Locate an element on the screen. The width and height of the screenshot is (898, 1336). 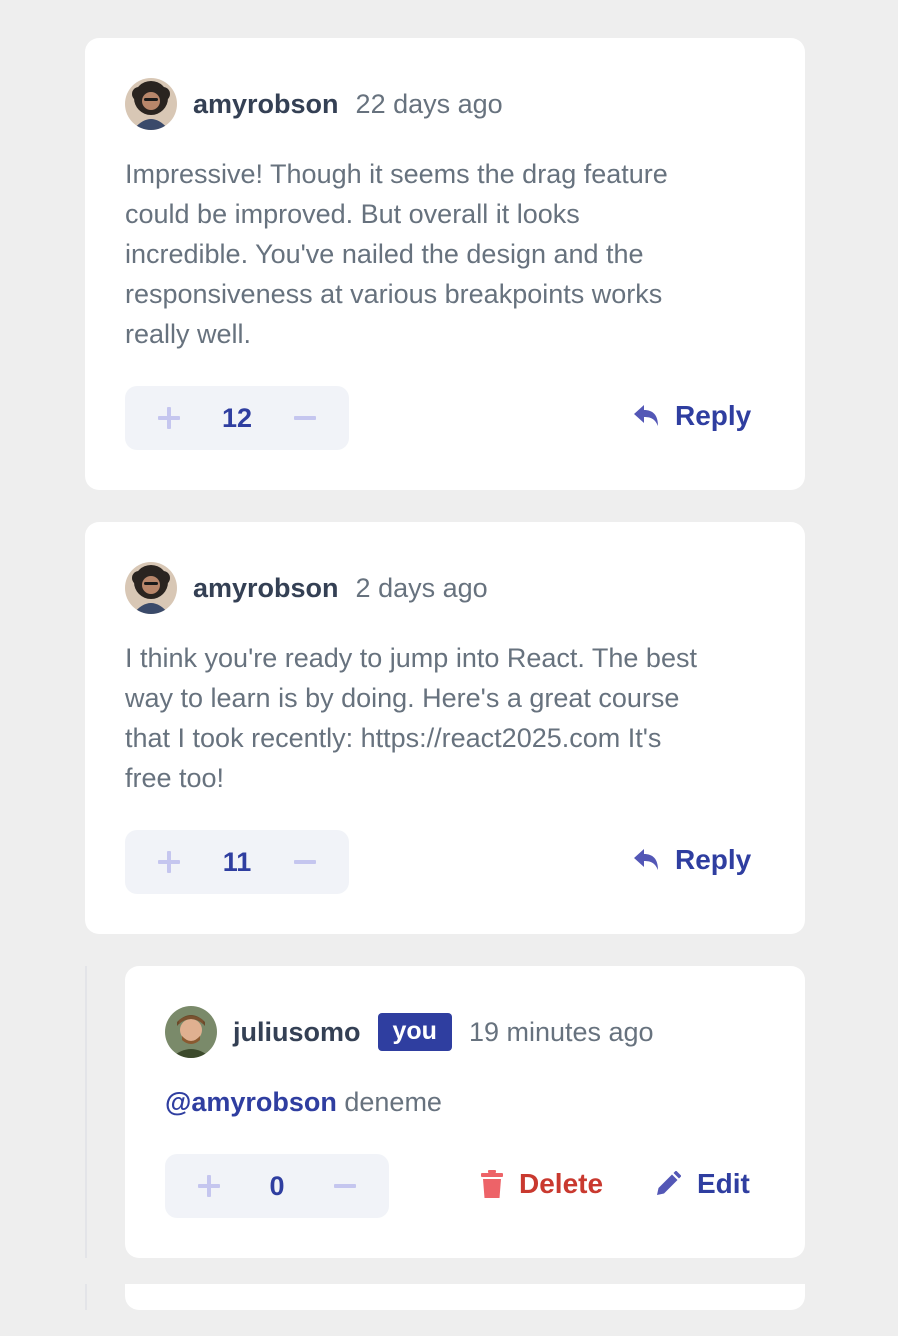
vote-widget: 12 is located at coordinates (237, 418).